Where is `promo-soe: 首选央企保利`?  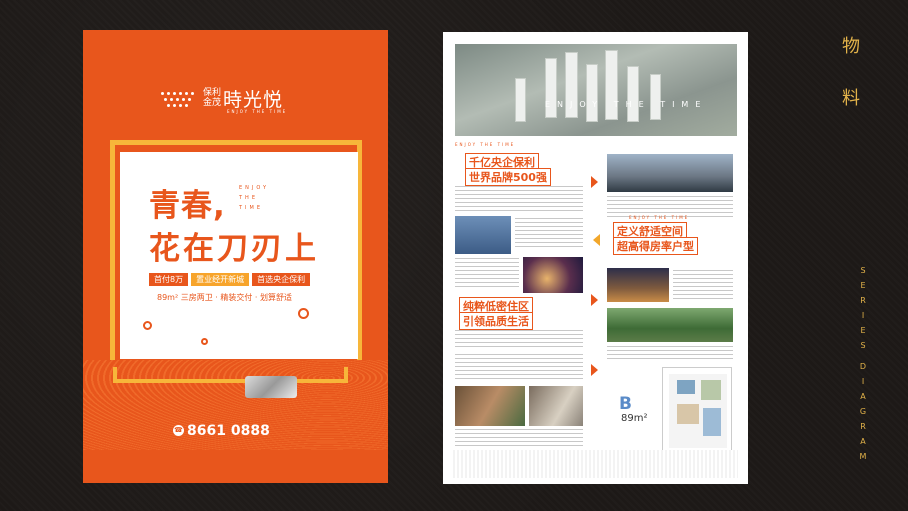
promo-soe: 首选央企保利 is located at coordinates (281, 279).